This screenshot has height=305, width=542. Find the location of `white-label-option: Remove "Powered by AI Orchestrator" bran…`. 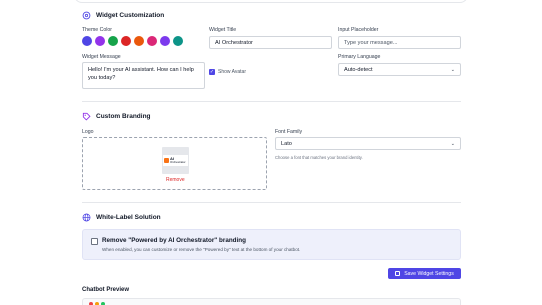

white-label-option: Remove "Powered by AI Orchestrator" bran… is located at coordinates (271, 244).